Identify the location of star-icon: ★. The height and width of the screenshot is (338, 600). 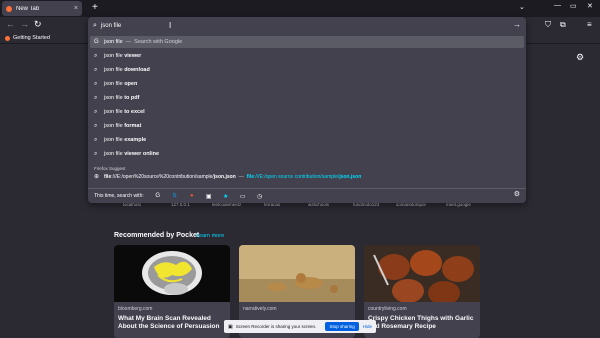
(226, 196).